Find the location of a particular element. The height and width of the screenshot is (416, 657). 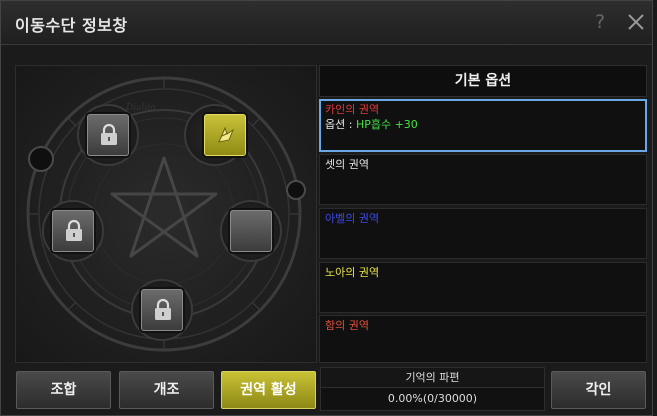

engrave-button: 각인 is located at coordinates (598, 390).